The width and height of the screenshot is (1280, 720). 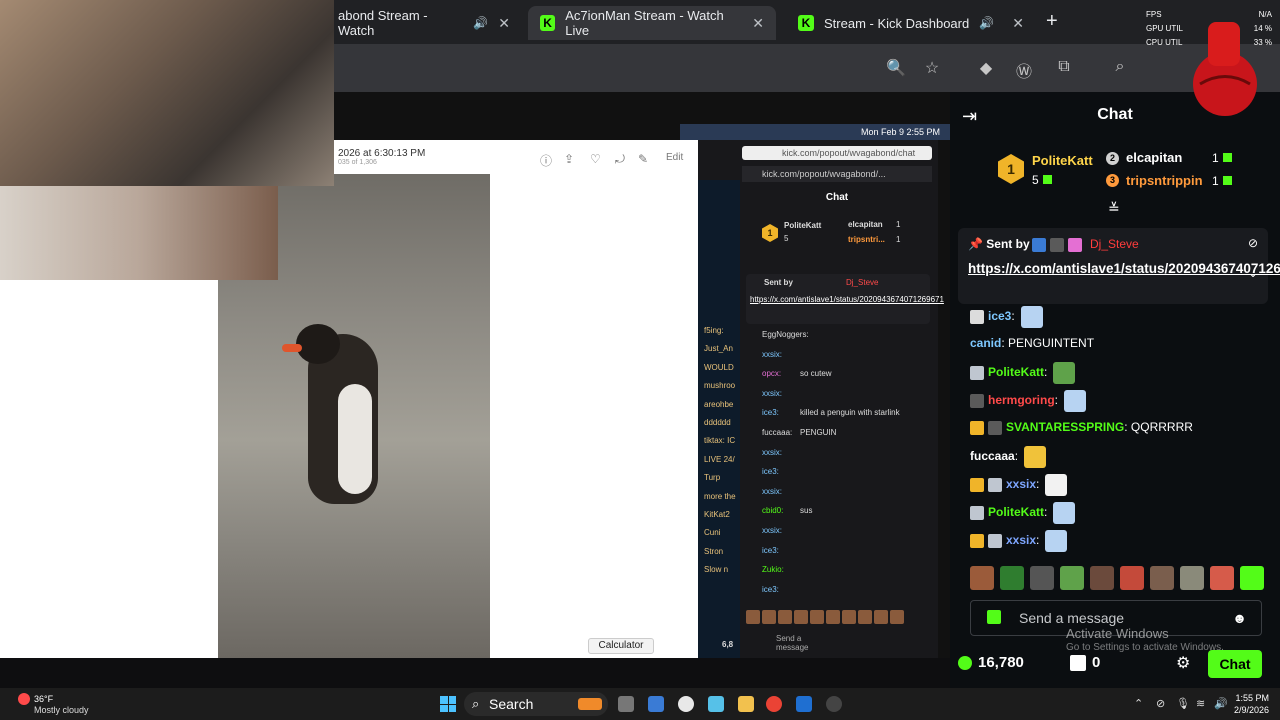 I want to click on expand-leaderboard-icon: ≚, so click(x=1114, y=208).